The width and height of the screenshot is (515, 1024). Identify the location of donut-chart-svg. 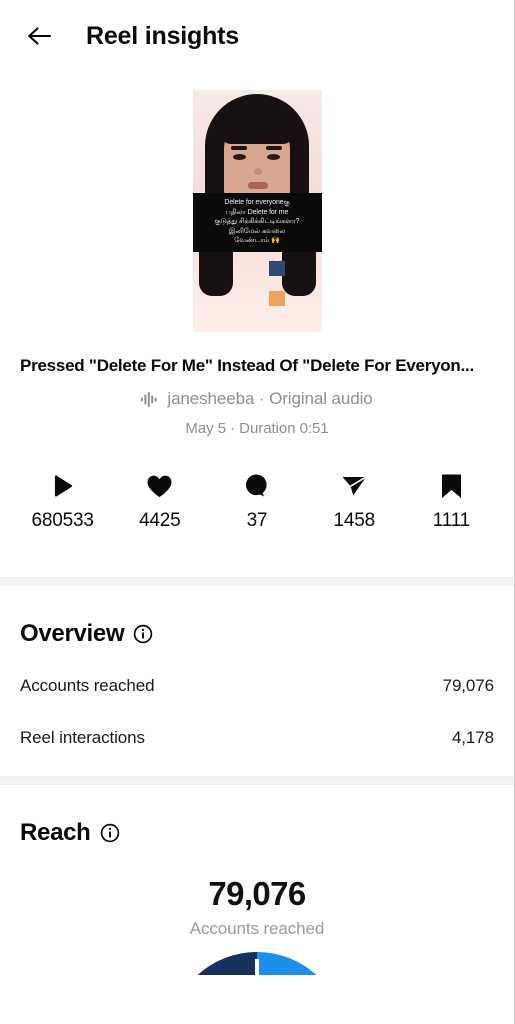
(257, 963).